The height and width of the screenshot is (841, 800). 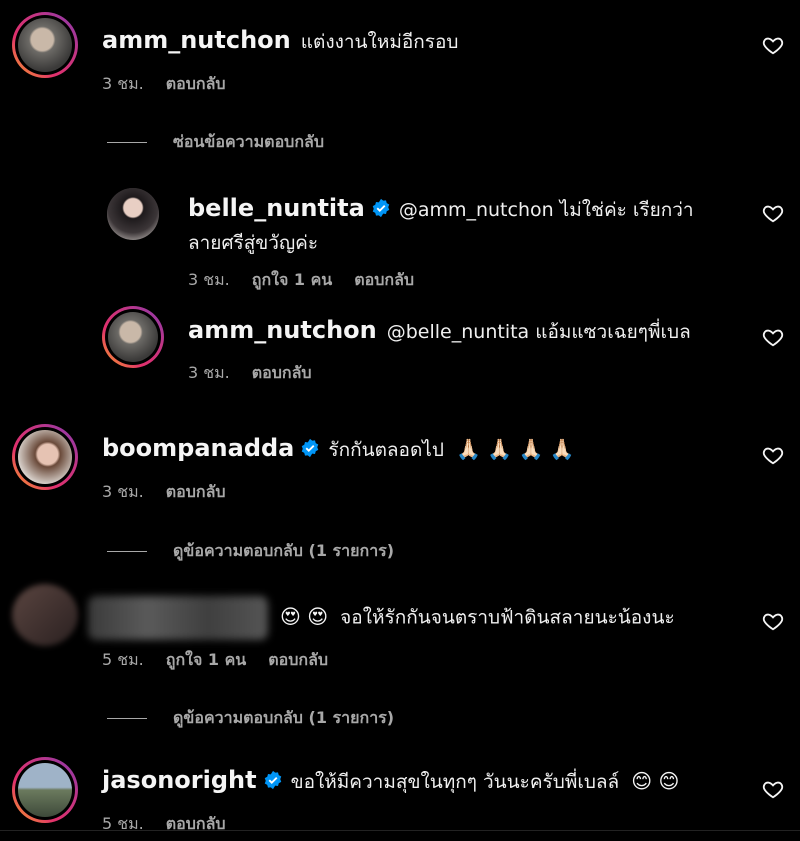 I want to click on comment-text-continued: ลายศรีสู่ขวัญค่ะ, so click(x=253, y=243).